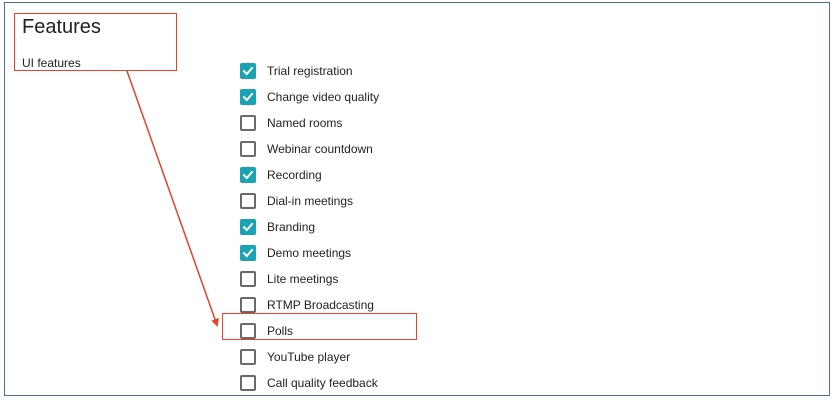  Describe the element at coordinates (291, 227) in the screenshot. I see `feature-label: Branding` at that location.